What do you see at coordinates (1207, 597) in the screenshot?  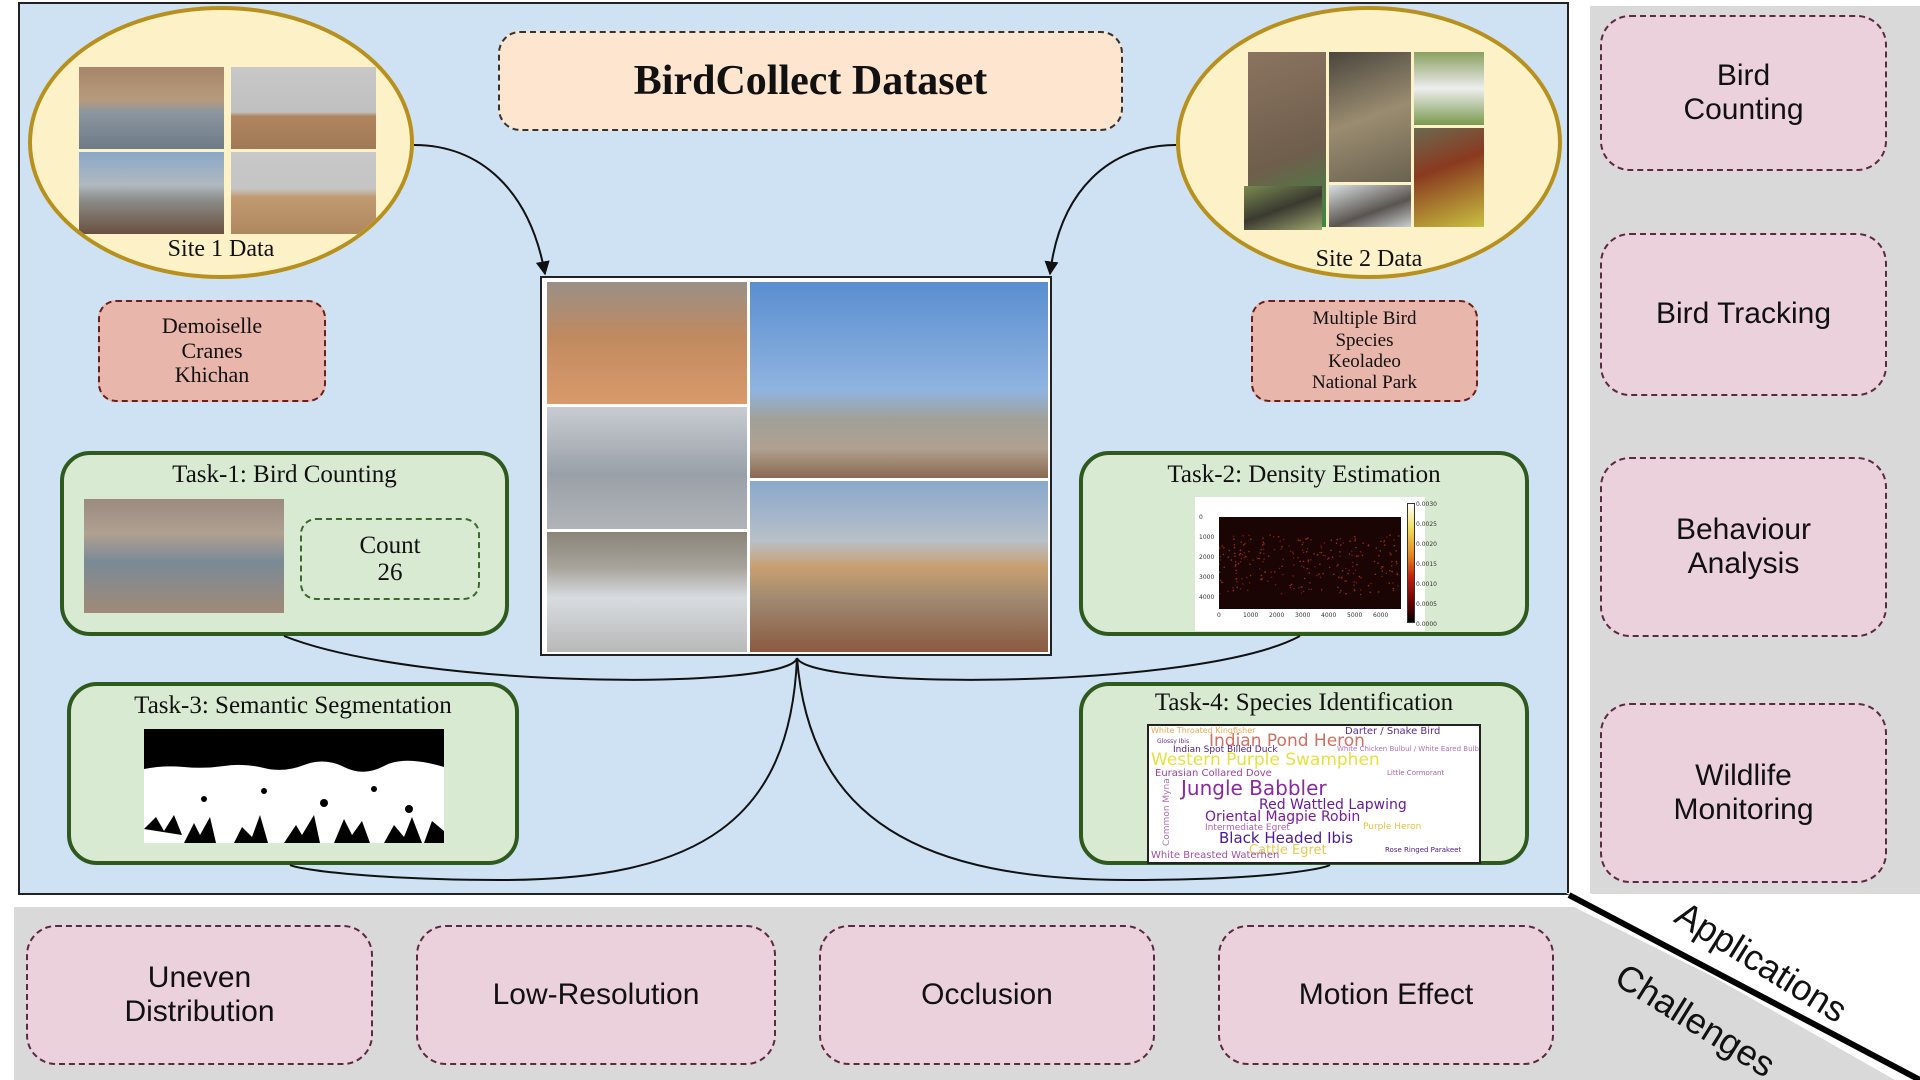 I see `heatmap-y-tick: 4000` at bounding box center [1207, 597].